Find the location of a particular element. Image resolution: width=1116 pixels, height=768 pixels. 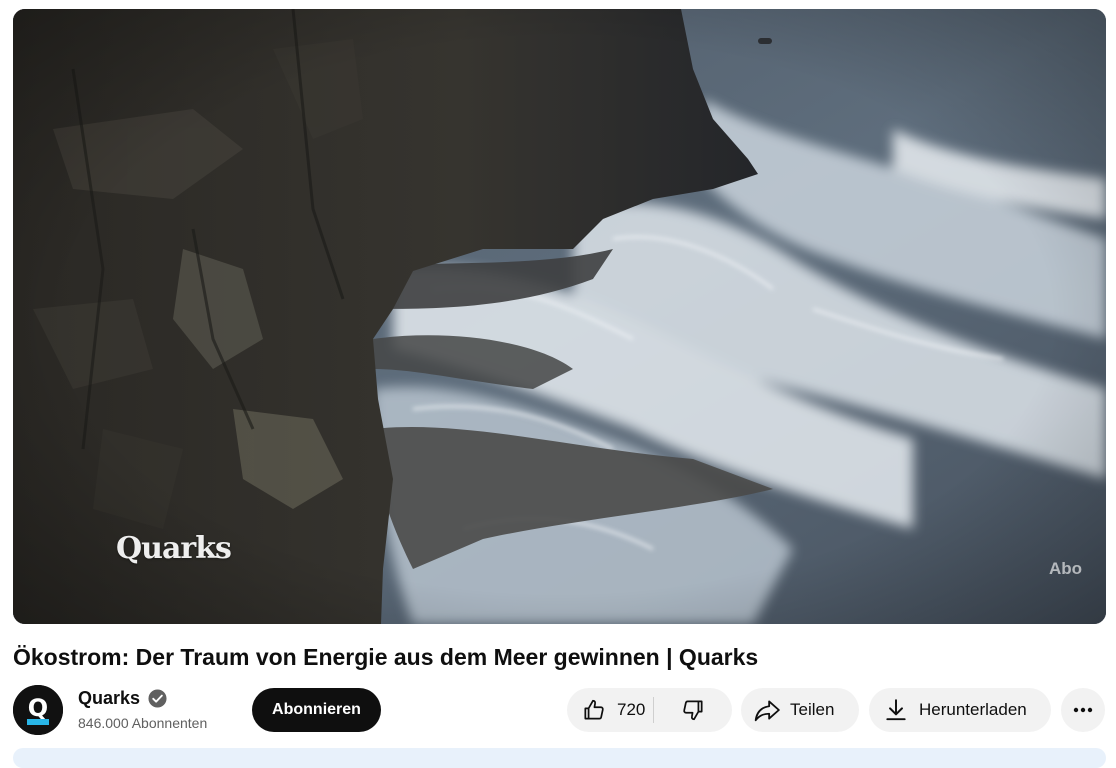

channel-name: Quarks is located at coordinates (109, 698).